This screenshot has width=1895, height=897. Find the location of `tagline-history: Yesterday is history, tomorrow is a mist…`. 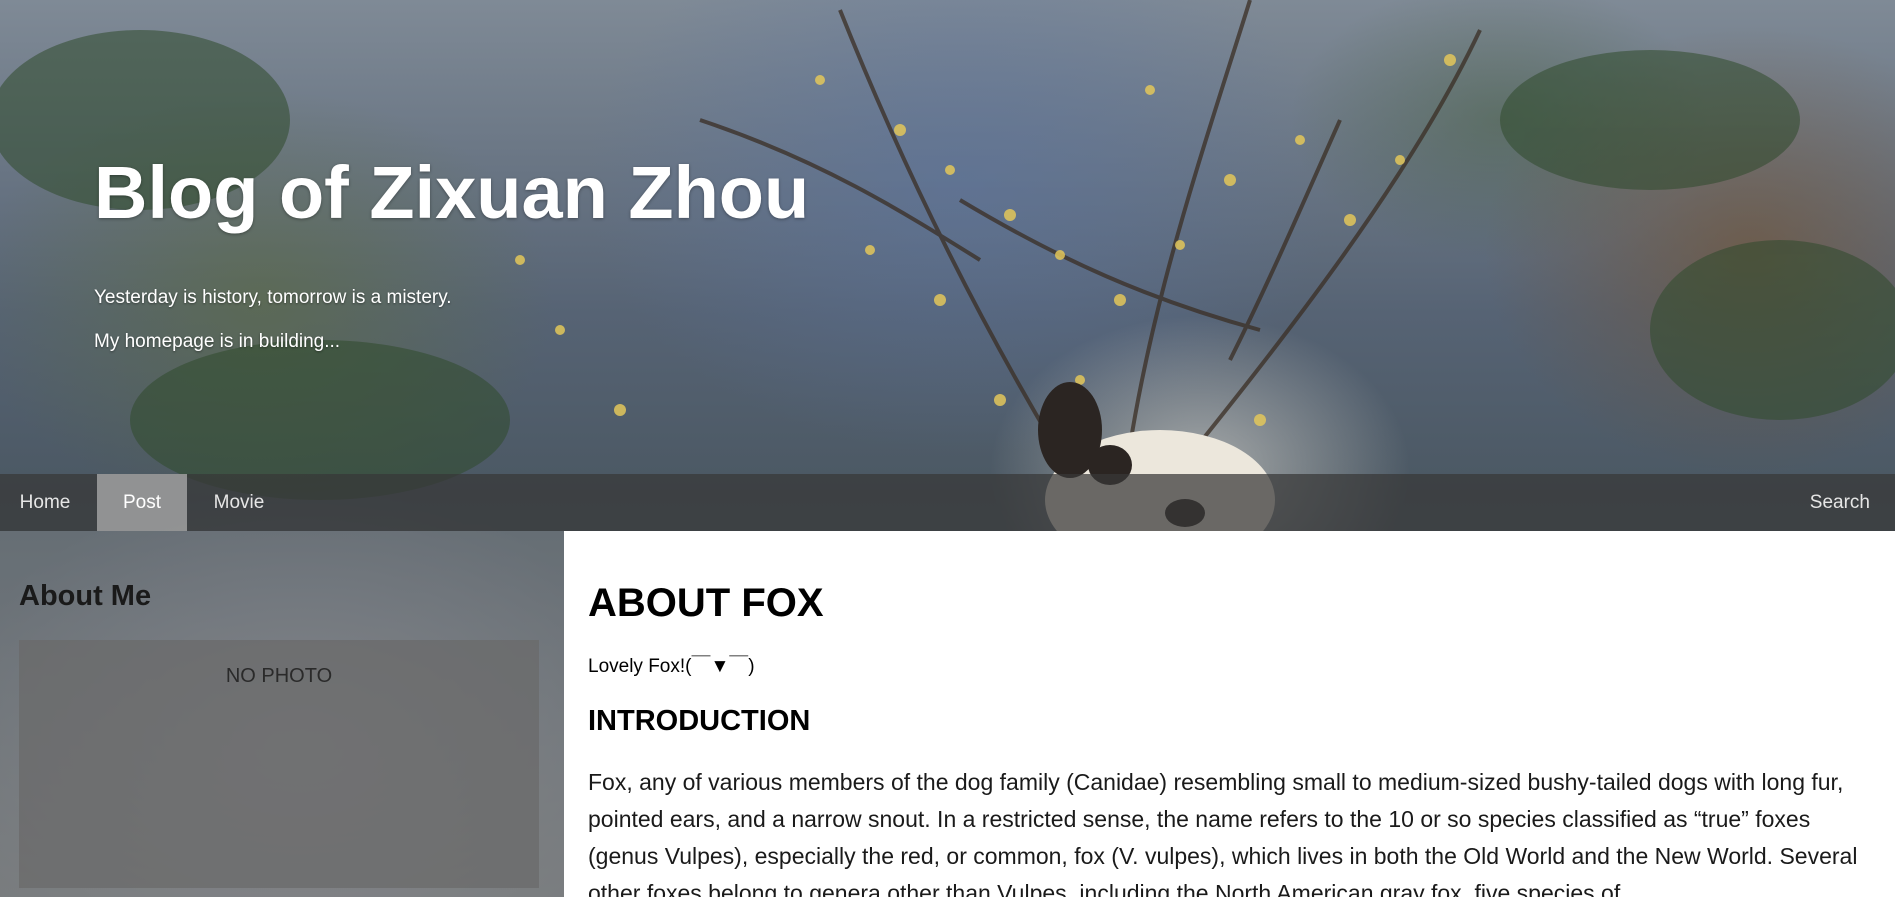

tagline-history: Yesterday is history, tomorrow is a mist… is located at coordinates (273, 297).